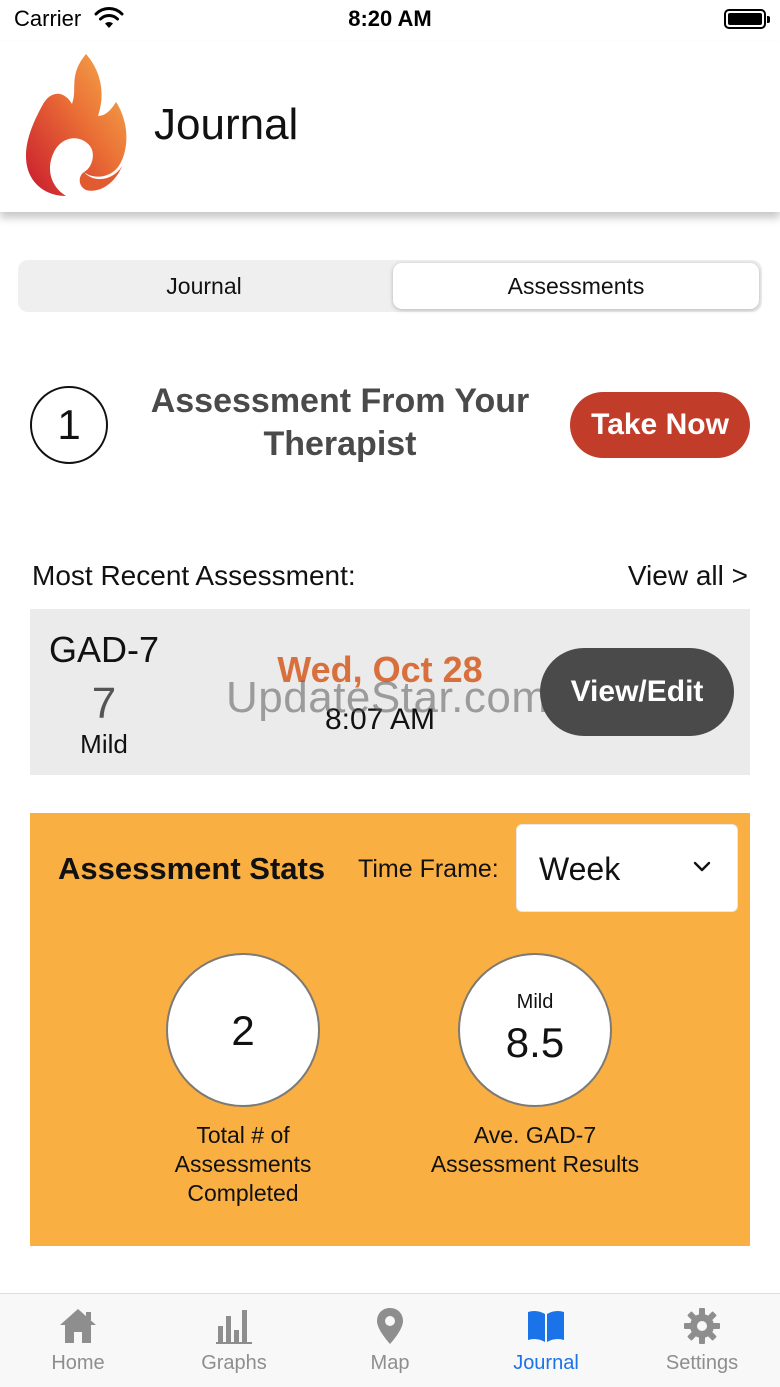 This screenshot has height=1387, width=780. I want to click on view-edit-button: View/Edit, so click(637, 692).